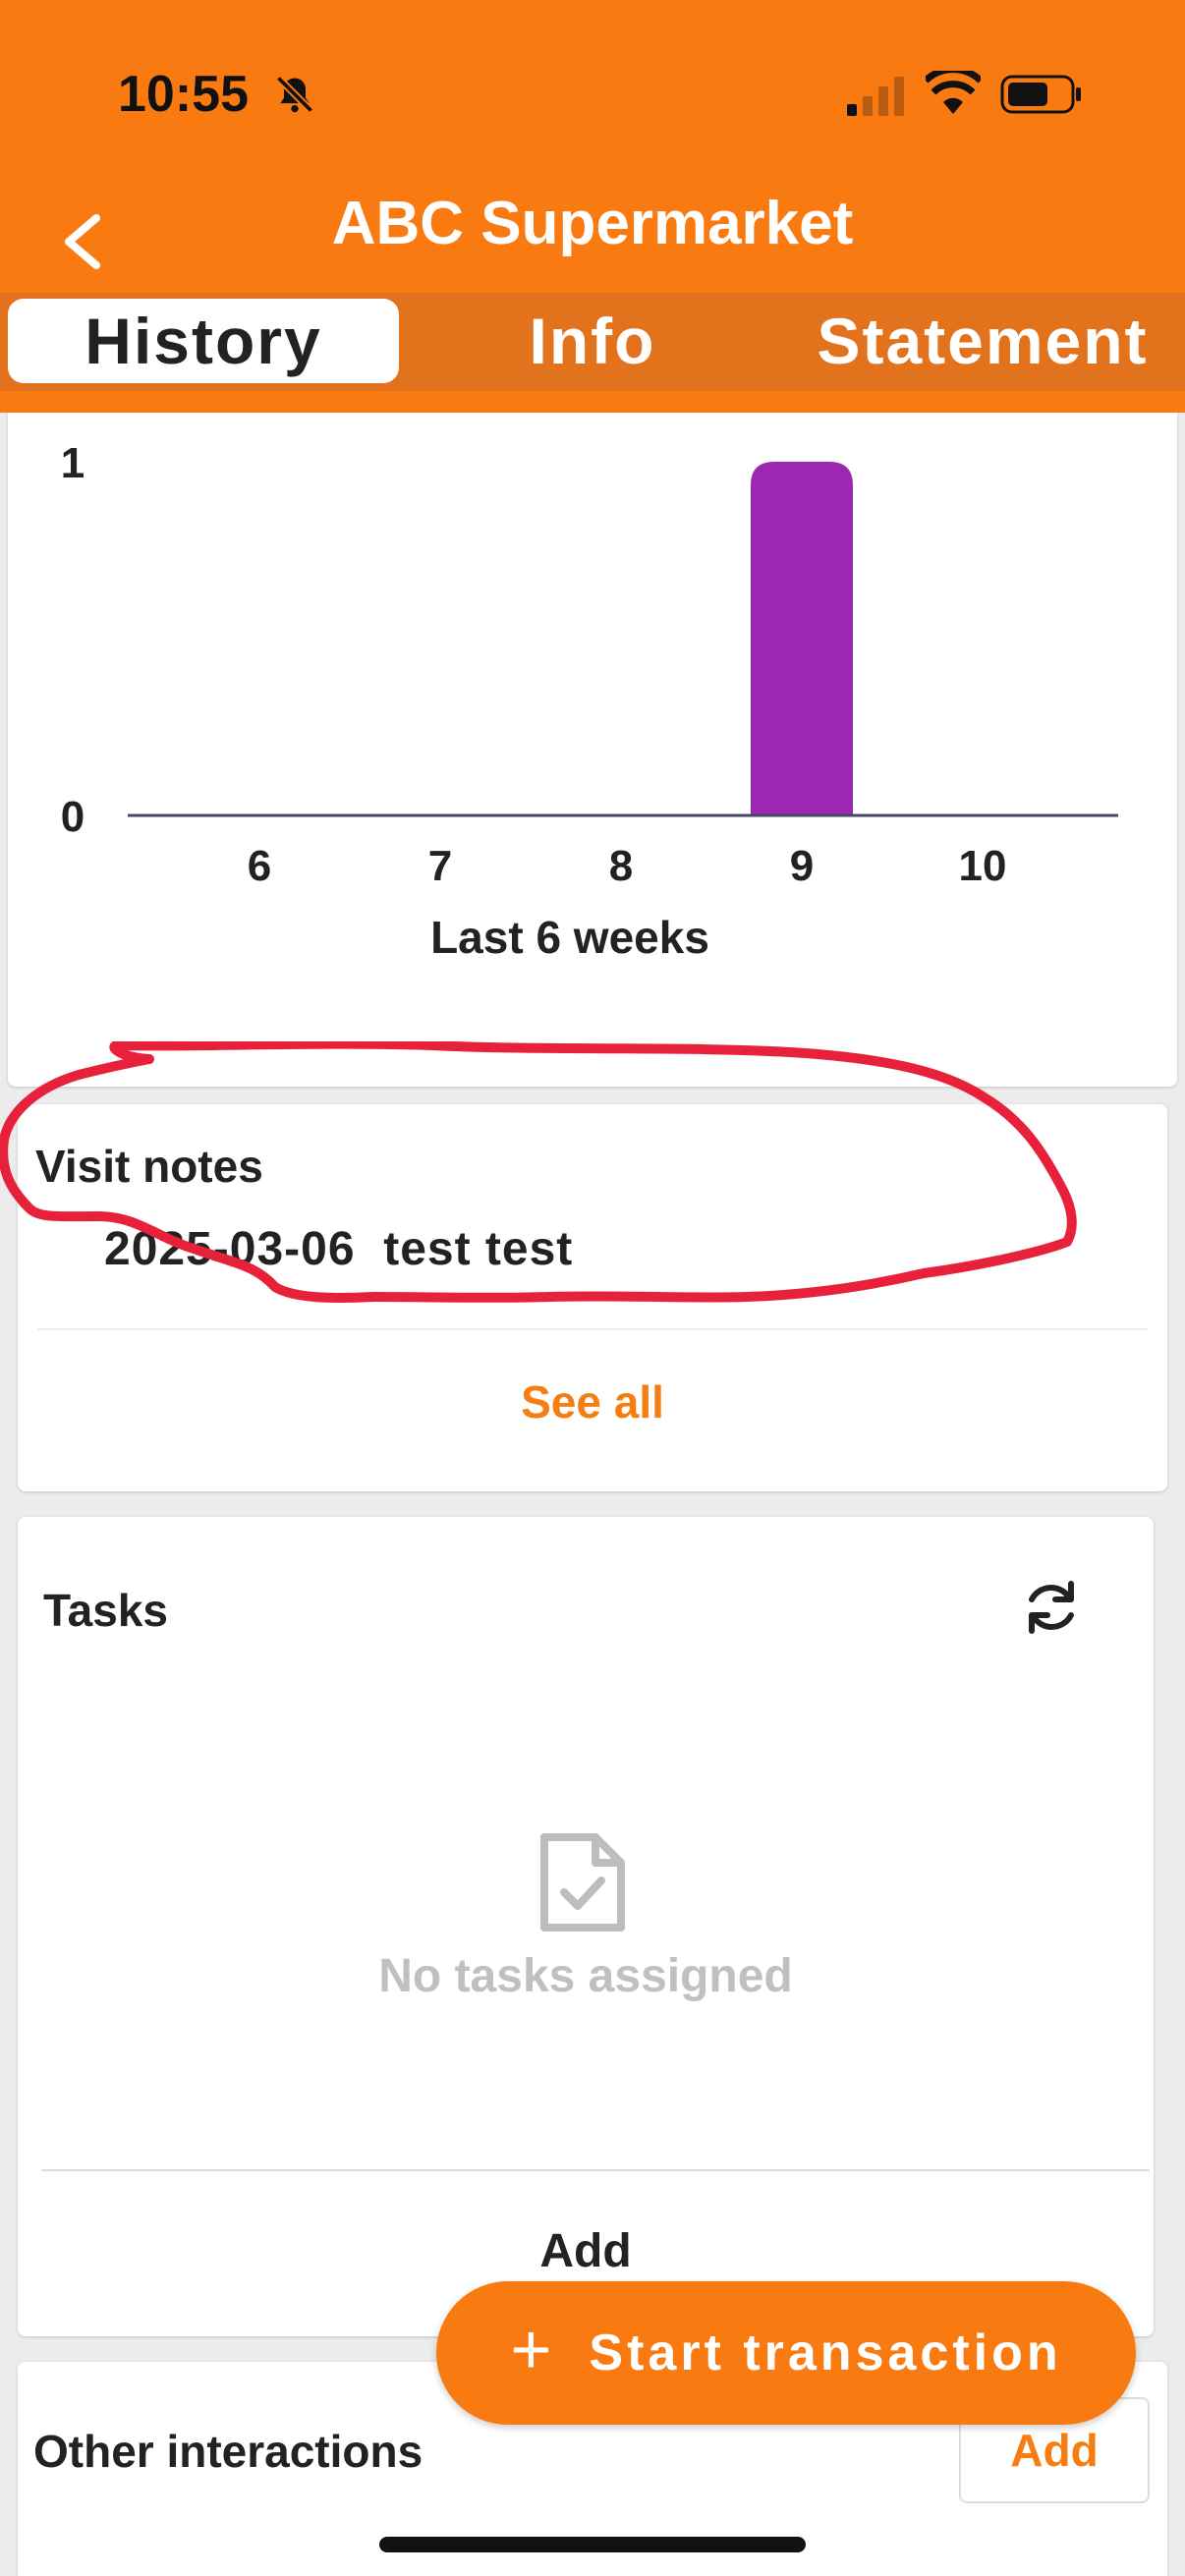  What do you see at coordinates (1052, 1610) in the screenshot?
I see `refresh-icon` at bounding box center [1052, 1610].